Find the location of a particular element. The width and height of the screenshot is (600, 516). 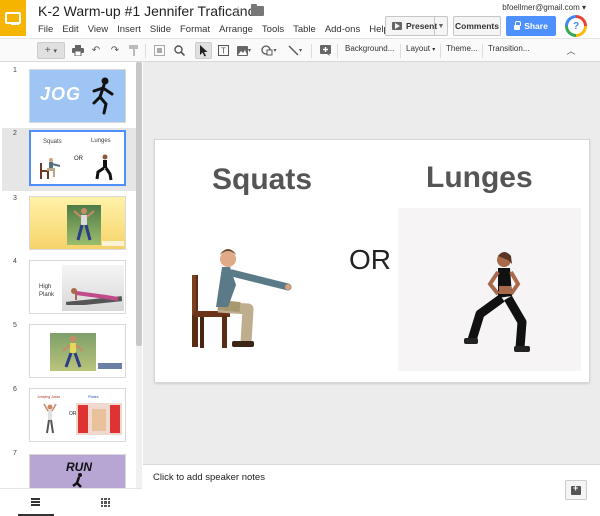

redo-icon: ↷ is located at coordinates (115, 50).